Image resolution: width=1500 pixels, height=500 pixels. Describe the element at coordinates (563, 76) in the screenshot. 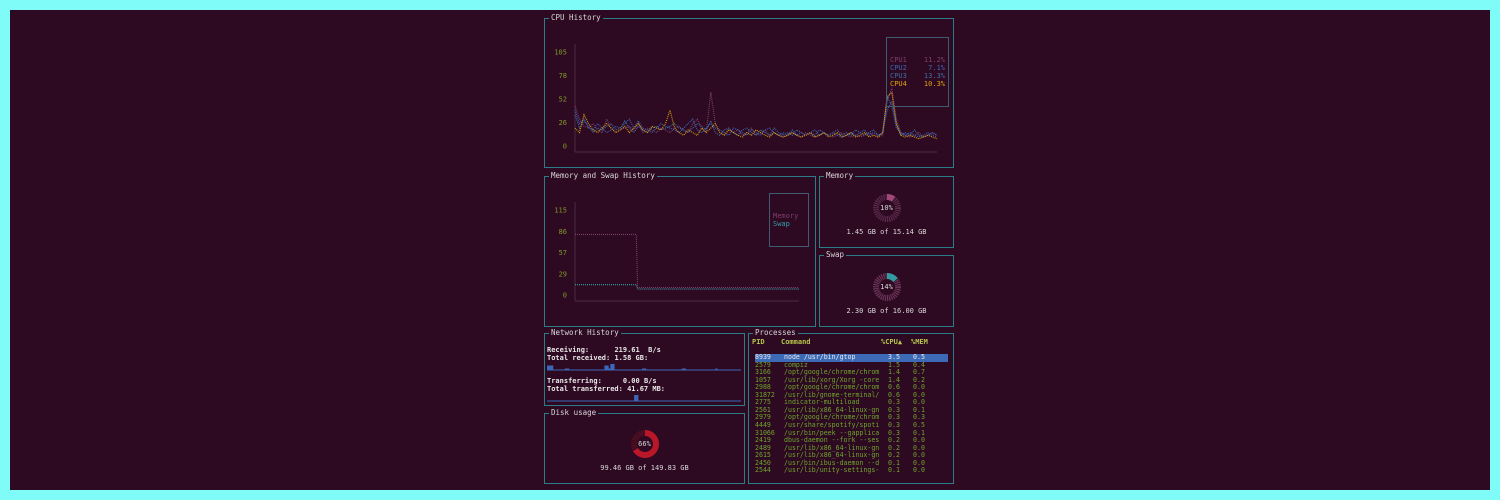

I see `y-tick-label: 78` at that location.